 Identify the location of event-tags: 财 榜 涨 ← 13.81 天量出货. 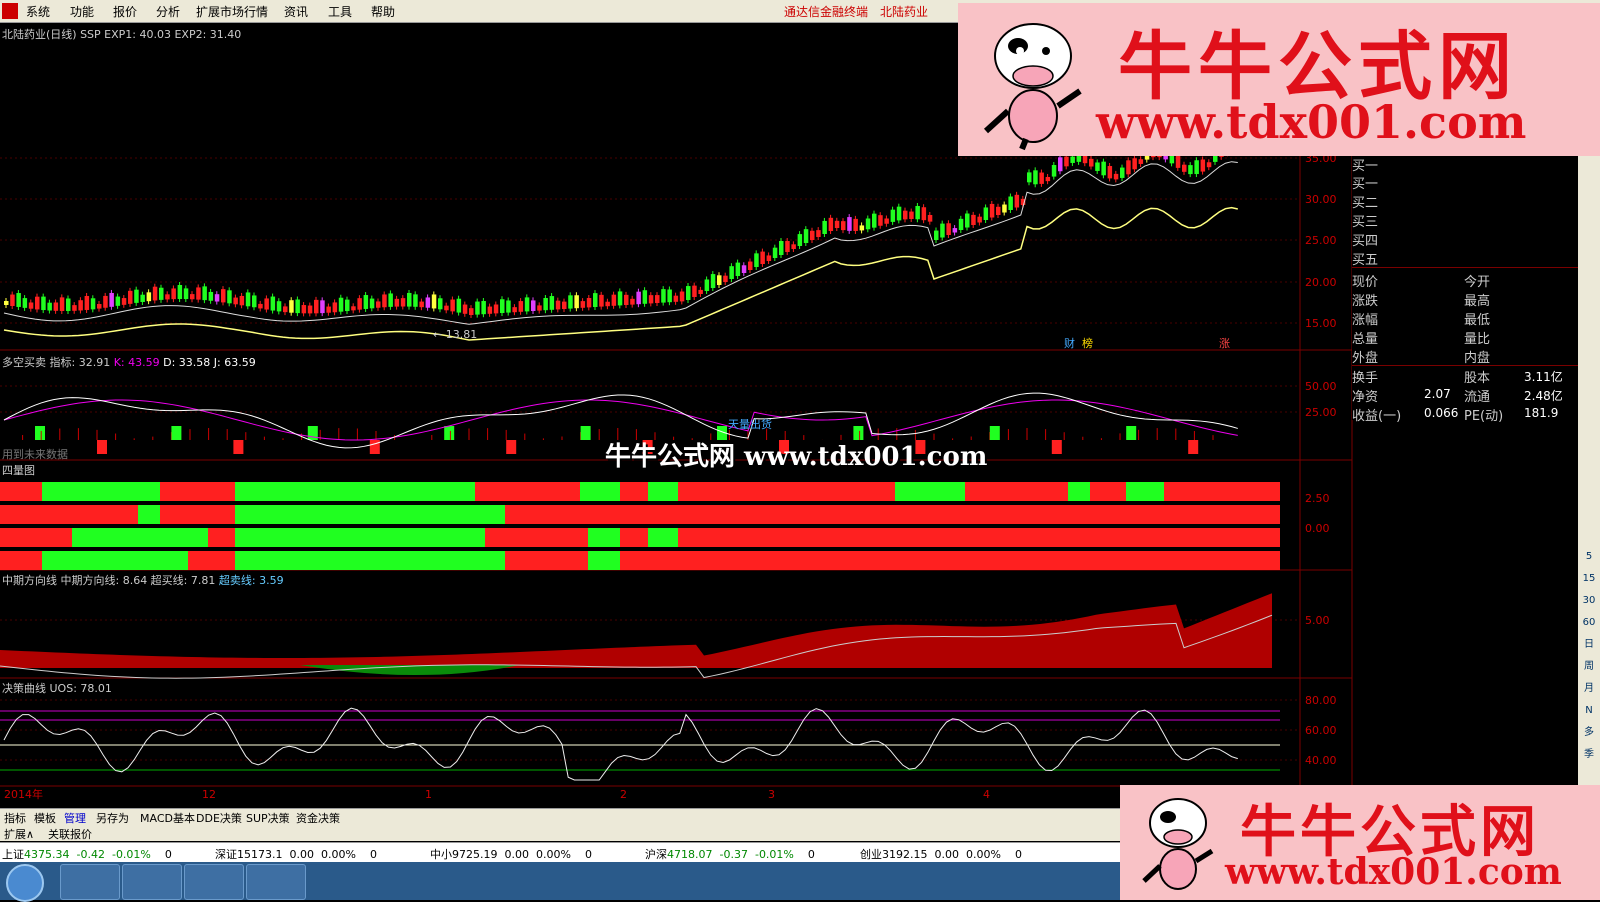
(831, 379).